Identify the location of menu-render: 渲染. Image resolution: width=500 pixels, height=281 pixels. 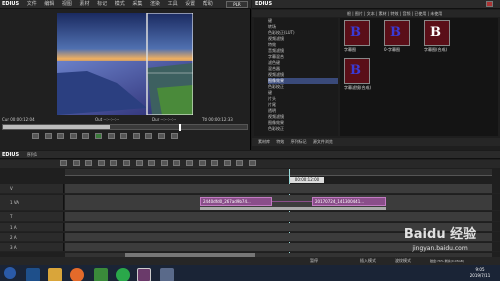
(155, 4).